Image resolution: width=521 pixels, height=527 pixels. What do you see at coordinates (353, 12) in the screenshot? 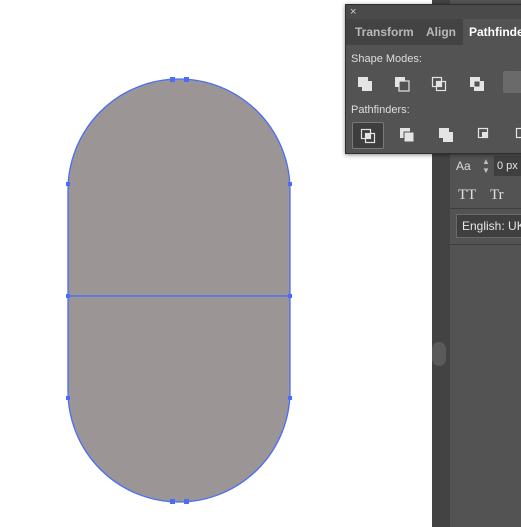
I see `close-icon: ×` at bounding box center [353, 12].